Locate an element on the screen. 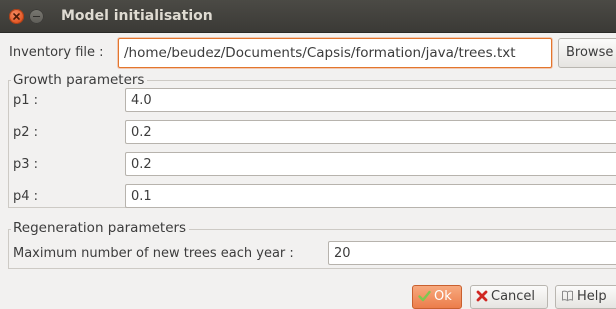 This screenshot has height=309, width=616. p3-input is located at coordinates (371, 164).